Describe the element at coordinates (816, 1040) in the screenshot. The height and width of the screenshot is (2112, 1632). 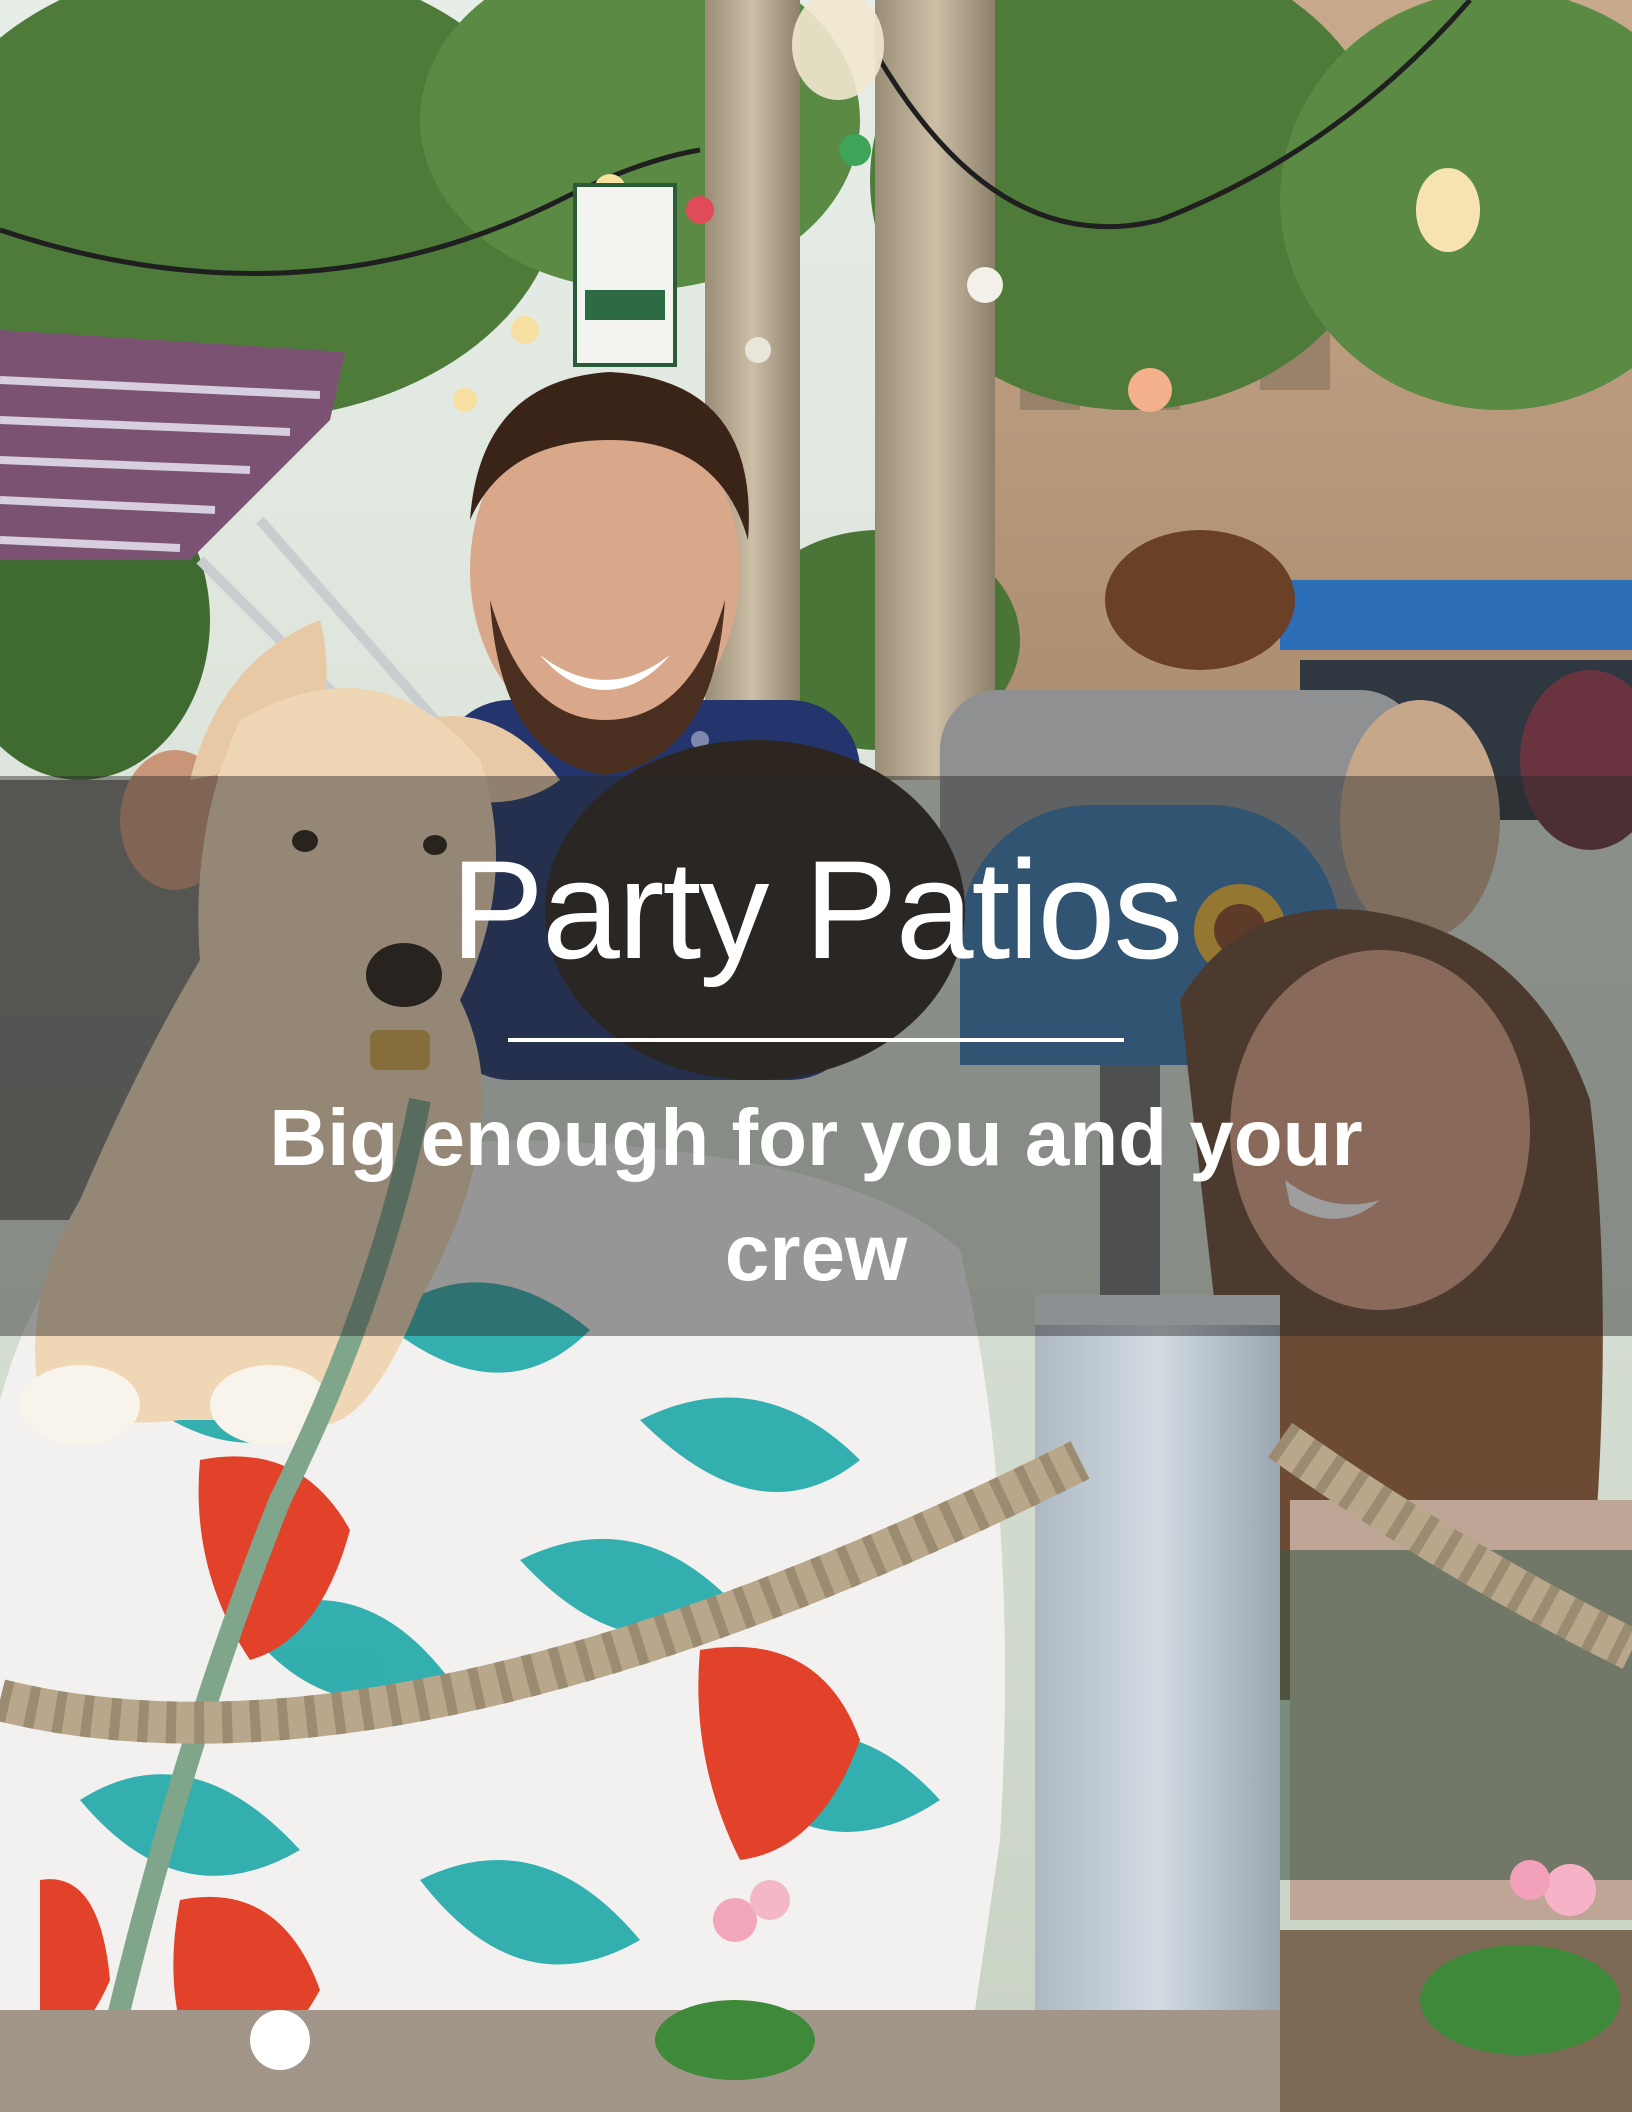
I see `headline-divider` at that location.